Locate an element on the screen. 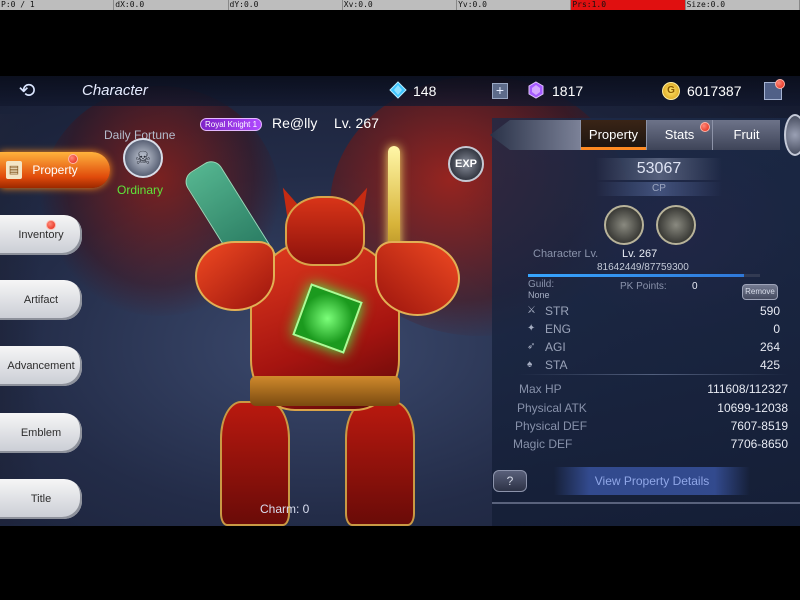 This screenshot has height=600, width=800. character-shoulder-left is located at coordinates (235, 276).